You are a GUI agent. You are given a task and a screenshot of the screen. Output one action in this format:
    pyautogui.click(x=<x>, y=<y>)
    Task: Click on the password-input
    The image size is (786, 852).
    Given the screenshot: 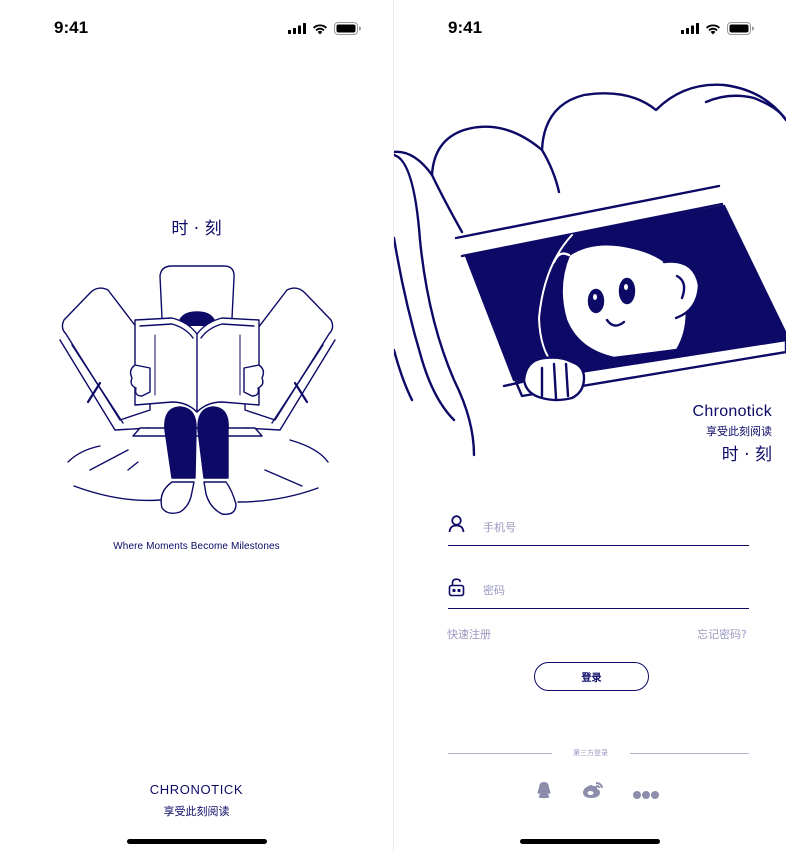 What is the action you would take?
    pyautogui.click(x=613, y=590)
    